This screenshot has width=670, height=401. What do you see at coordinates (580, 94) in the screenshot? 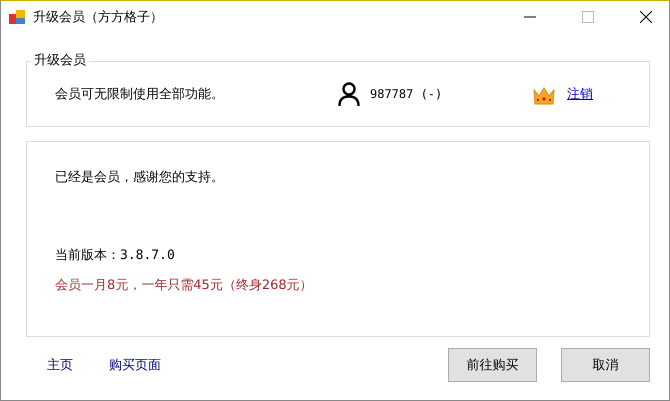
I see `logout-link: 注销` at bounding box center [580, 94].